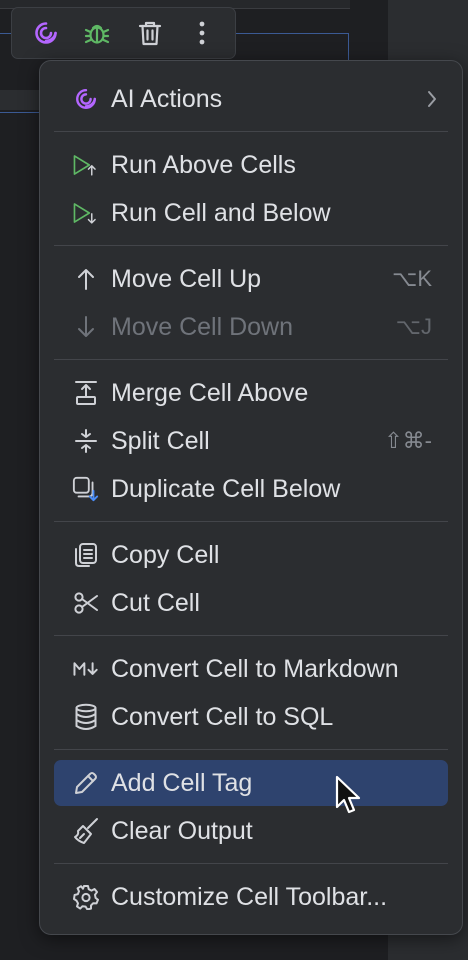 Image resolution: width=468 pixels, height=960 pixels. What do you see at coordinates (86, 716) in the screenshot?
I see `database-icon` at bounding box center [86, 716].